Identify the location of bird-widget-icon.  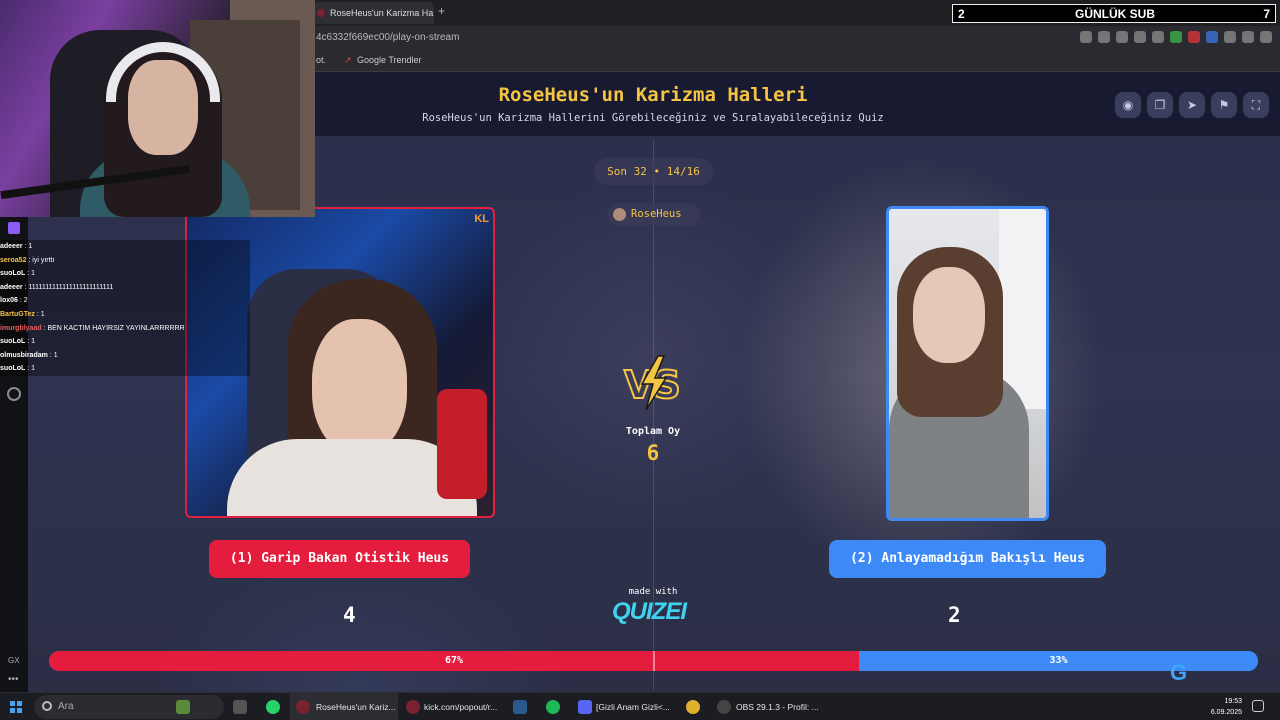
(183, 707).